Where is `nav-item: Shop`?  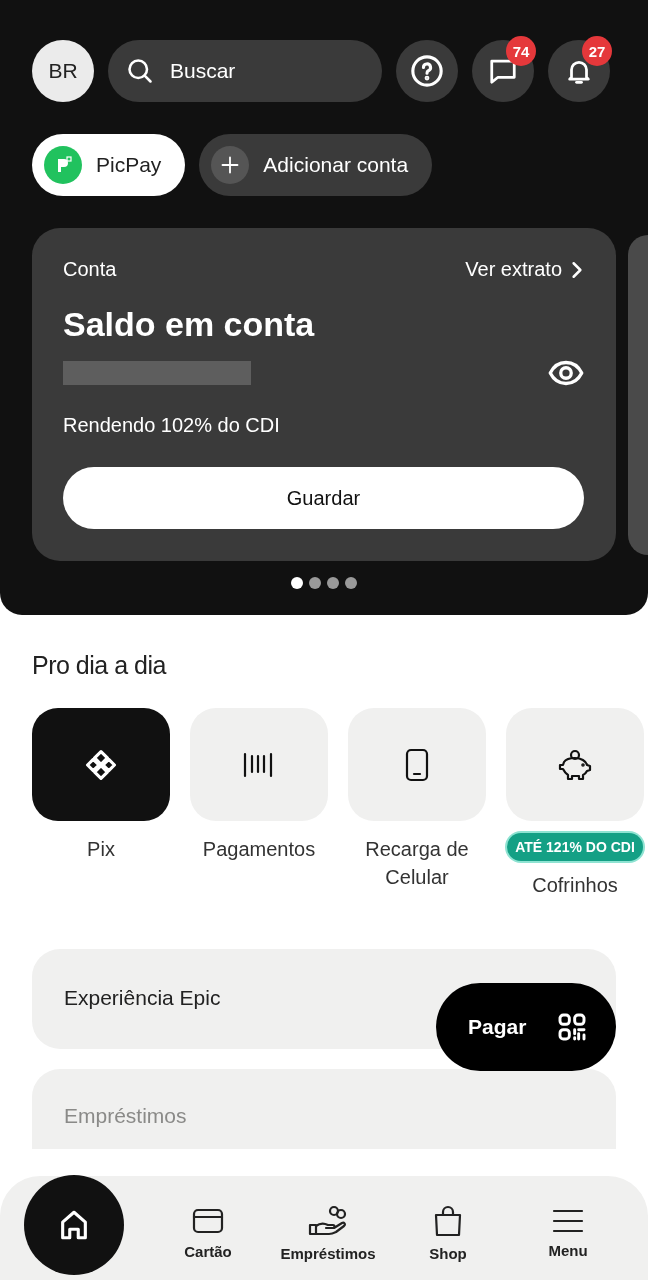
nav-item: Shop is located at coordinates (448, 1233).